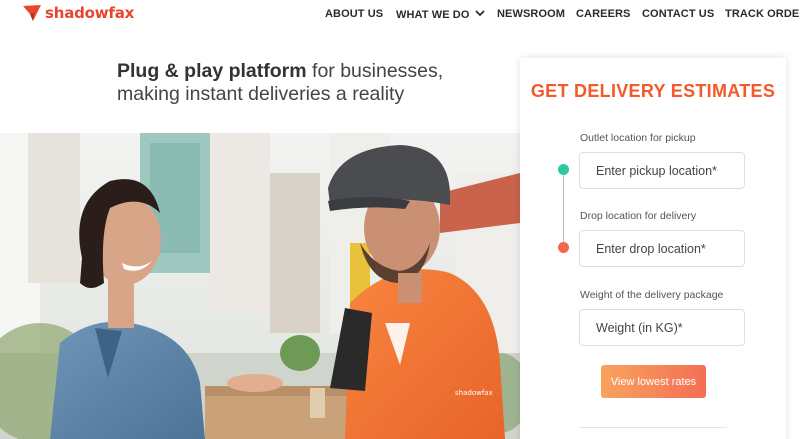 Image resolution: width=800 pixels, height=439 pixels. What do you see at coordinates (261, 94) in the screenshot?
I see `tagline-line2: making instant deliveries a reality` at bounding box center [261, 94].